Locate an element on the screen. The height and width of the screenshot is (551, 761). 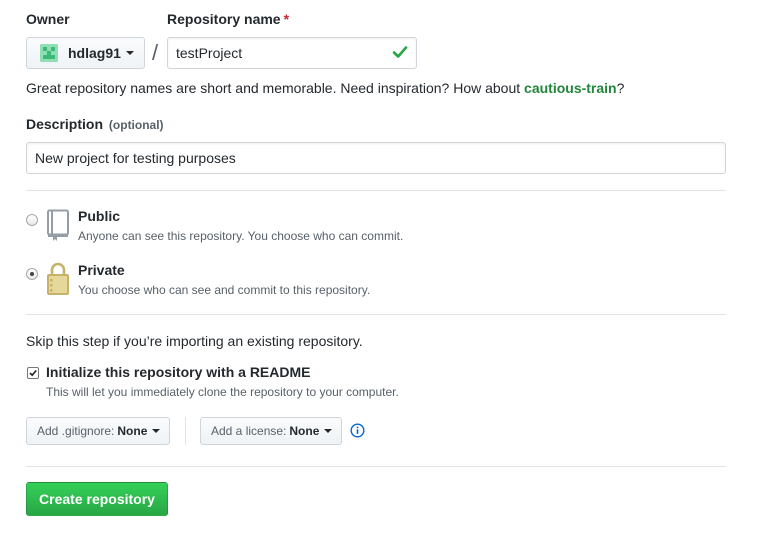
public-title: Public is located at coordinates (99, 216).